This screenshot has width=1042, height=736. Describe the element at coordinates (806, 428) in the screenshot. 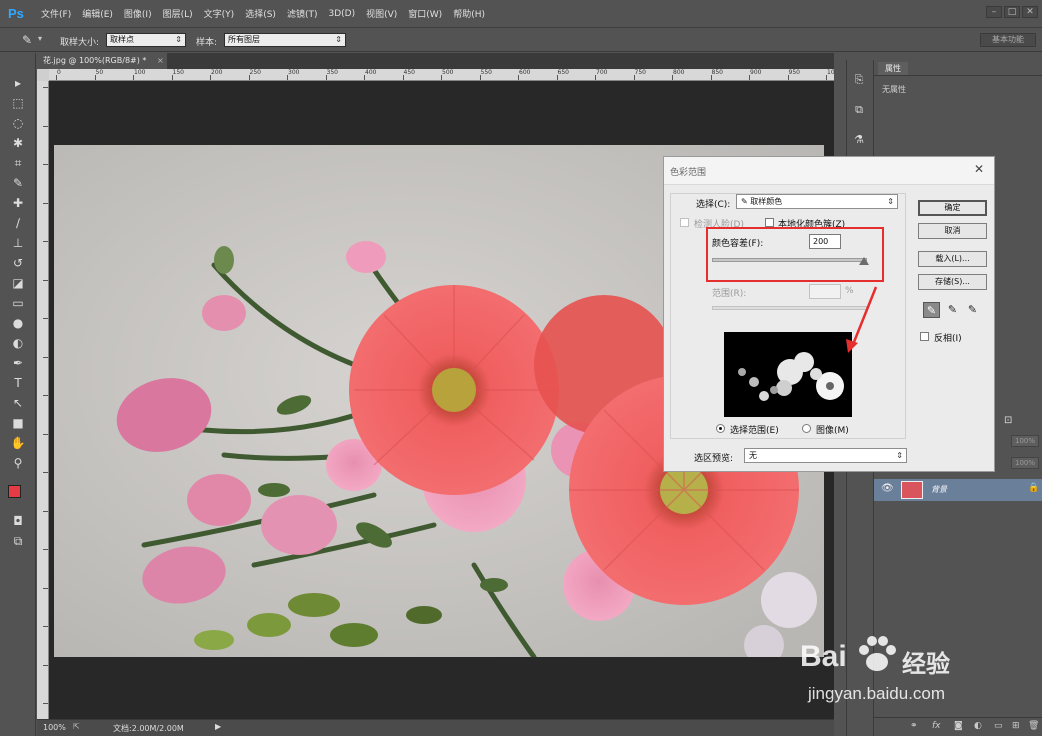

I see `image-radio` at that location.